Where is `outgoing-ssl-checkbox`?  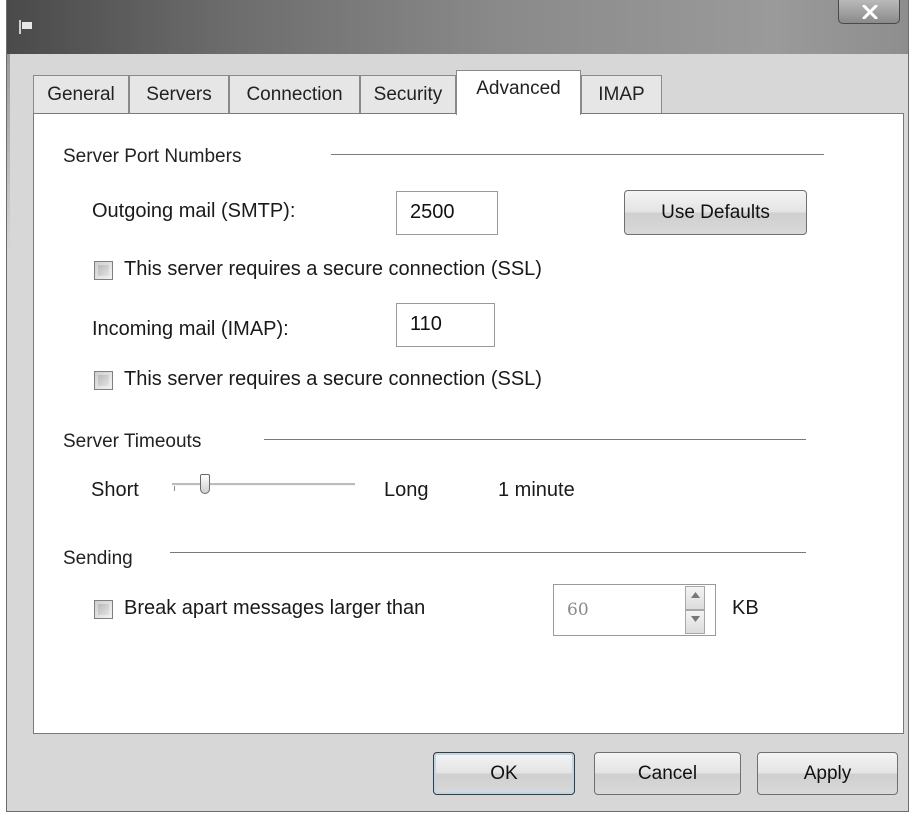 outgoing-ssl-checkbox is located at coordinates (103, 270).